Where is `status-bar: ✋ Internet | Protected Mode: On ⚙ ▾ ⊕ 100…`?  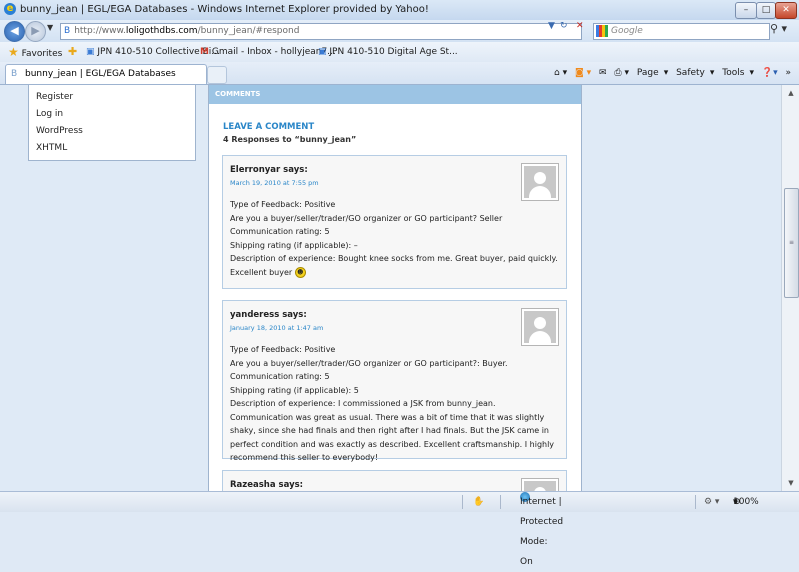 status-bar: ✋ Internet | Protected Mode: On ⚙ ▾ ⊕ 100… is located at coordinates (399, 529).